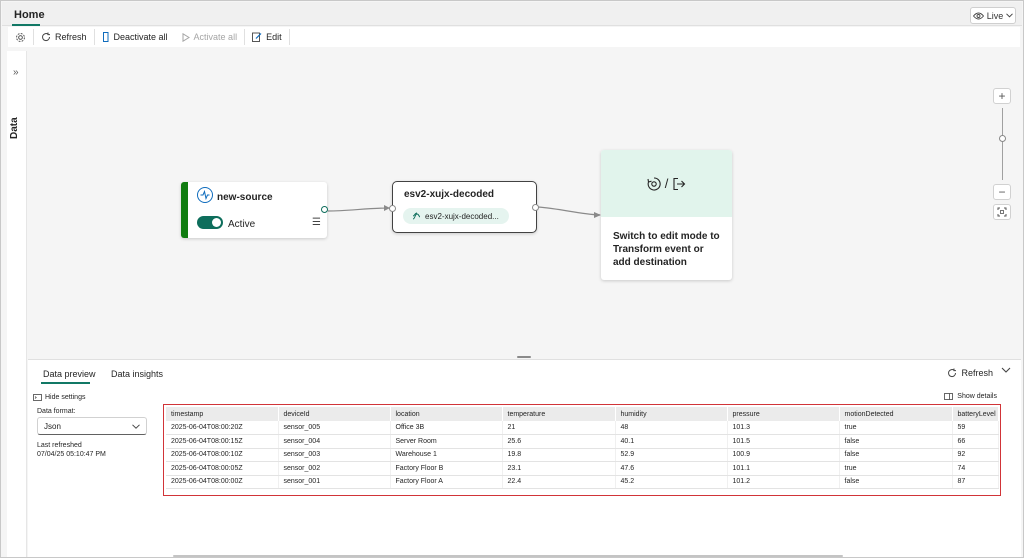 Image resolution: width=1024 pixels, height=558 pixels. I want to click on zoom-slider, so click(1002, 144).